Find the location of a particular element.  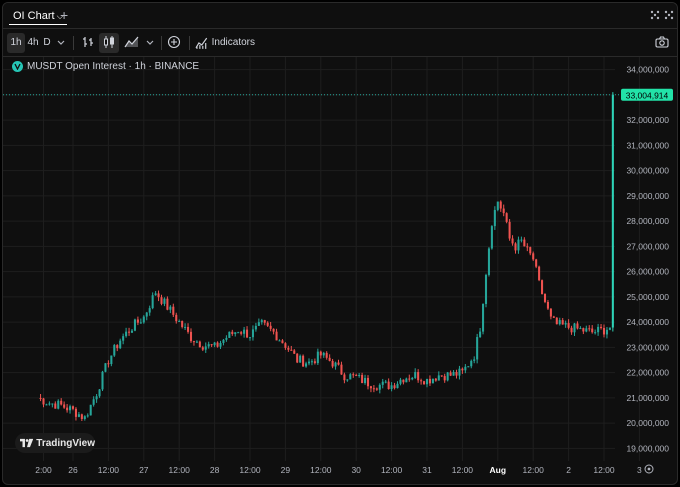

x-tick-label: 2:00 is located at coordinates (43, 470).